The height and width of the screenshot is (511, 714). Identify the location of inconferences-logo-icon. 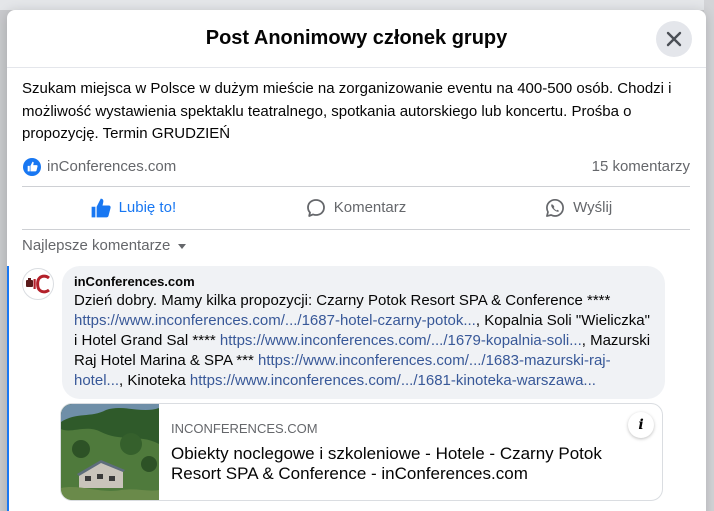
(38, 283).